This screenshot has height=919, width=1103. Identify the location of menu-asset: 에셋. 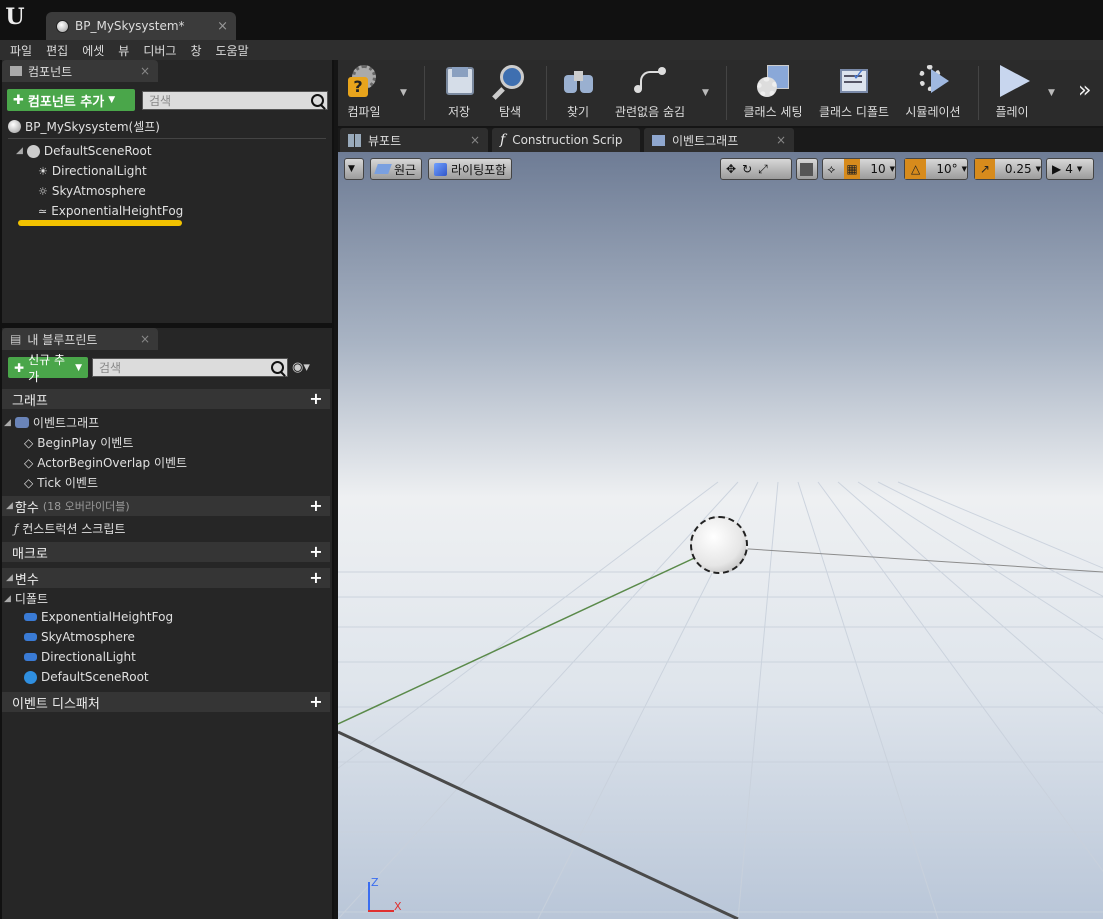
(93, 50).